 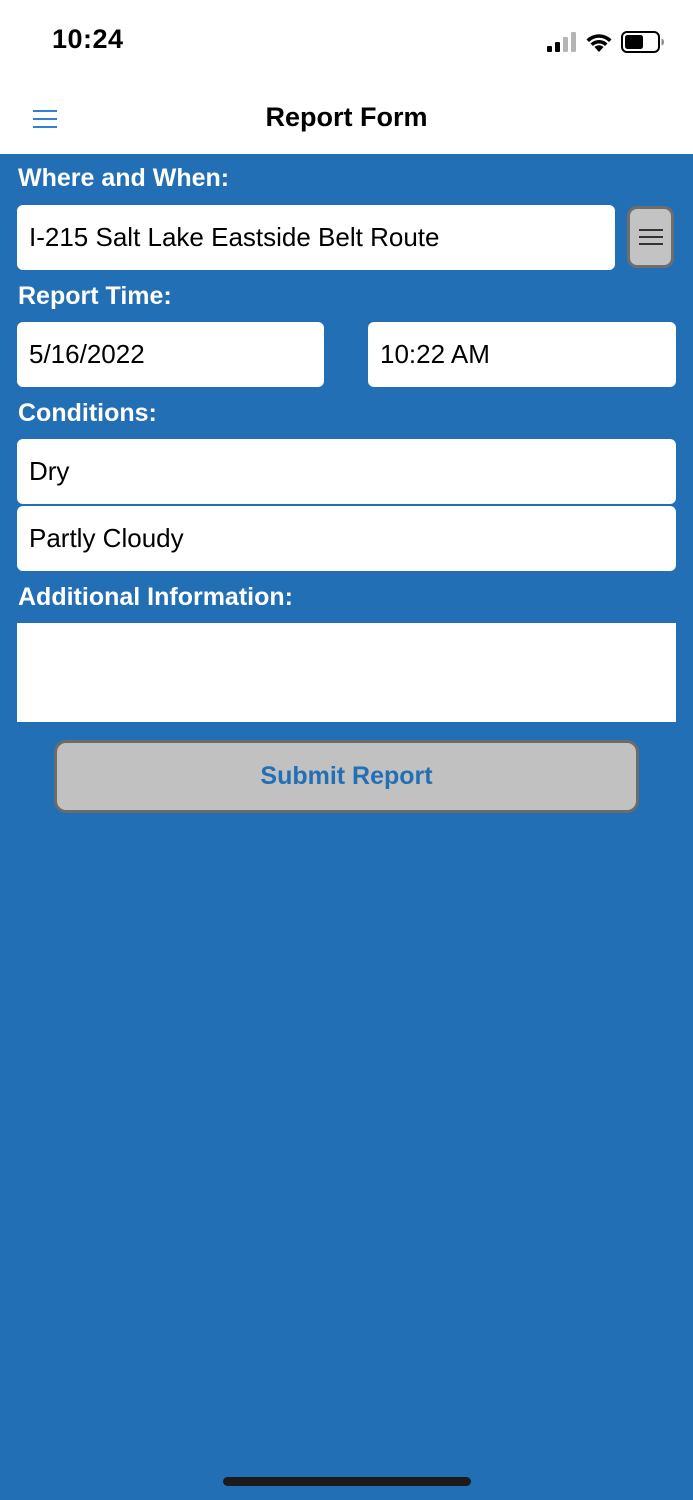 I want to click on time-field: 10:22 AM, so click(x=522, y=354).